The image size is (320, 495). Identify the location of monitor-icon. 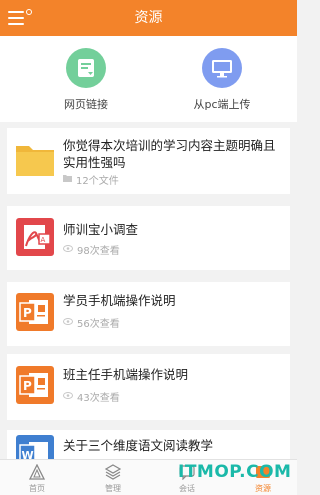
(222, 68).